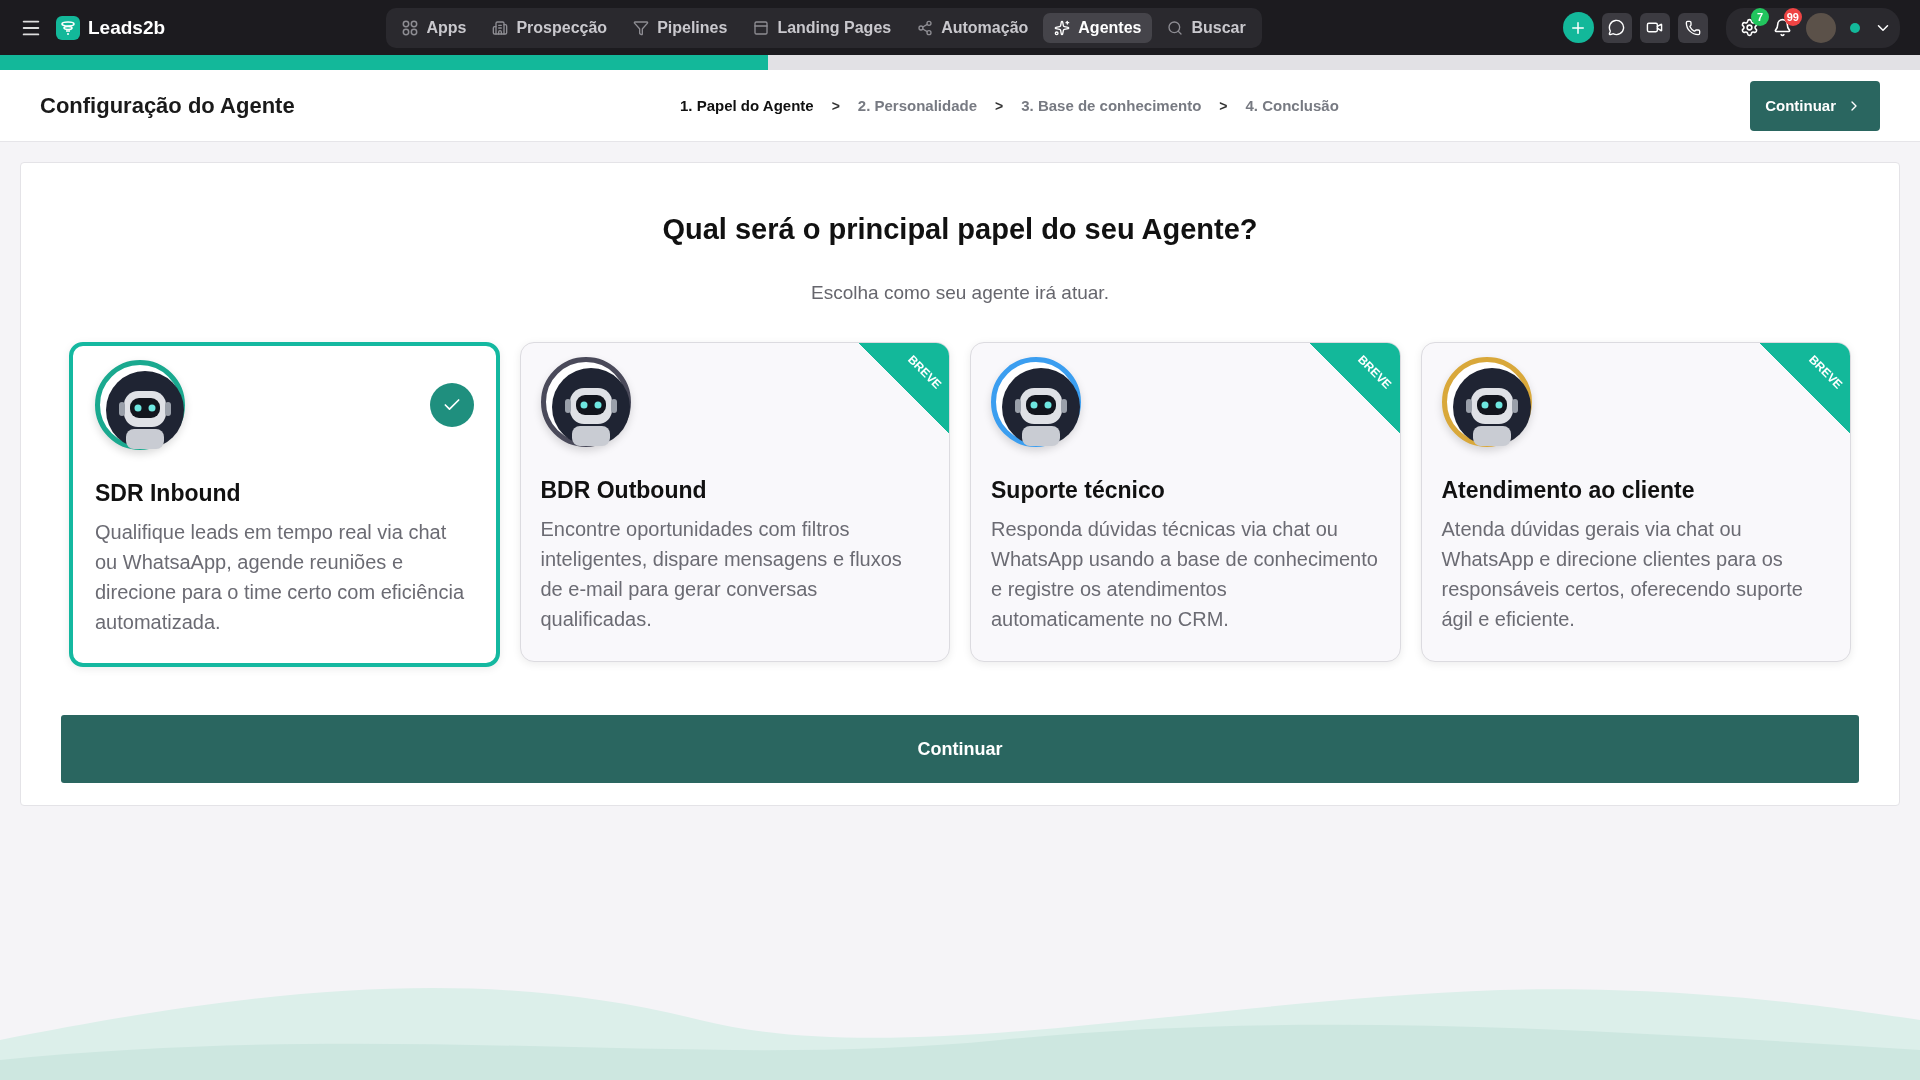  I want to click on chat-button, so click(1617, 27).